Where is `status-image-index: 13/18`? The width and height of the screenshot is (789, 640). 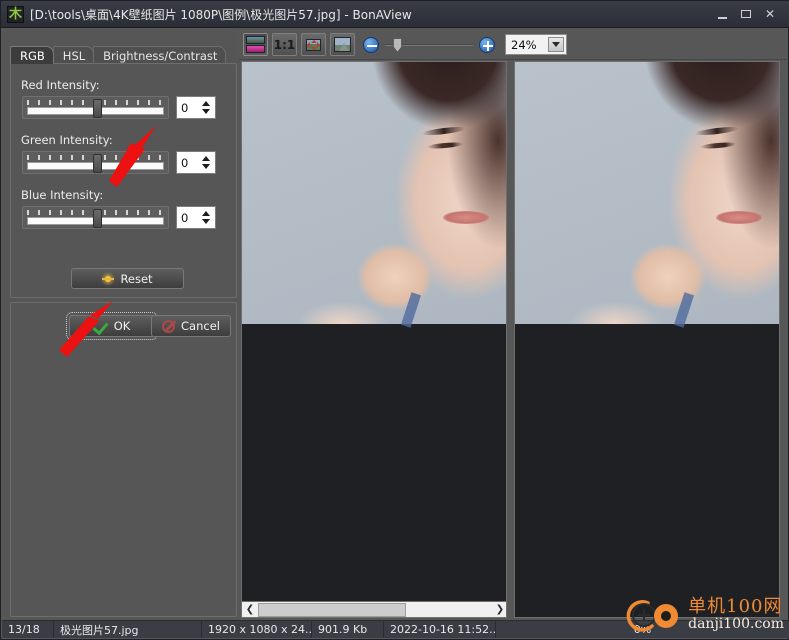 status-image-index: 13/18 is located at coordinates (28, 629).